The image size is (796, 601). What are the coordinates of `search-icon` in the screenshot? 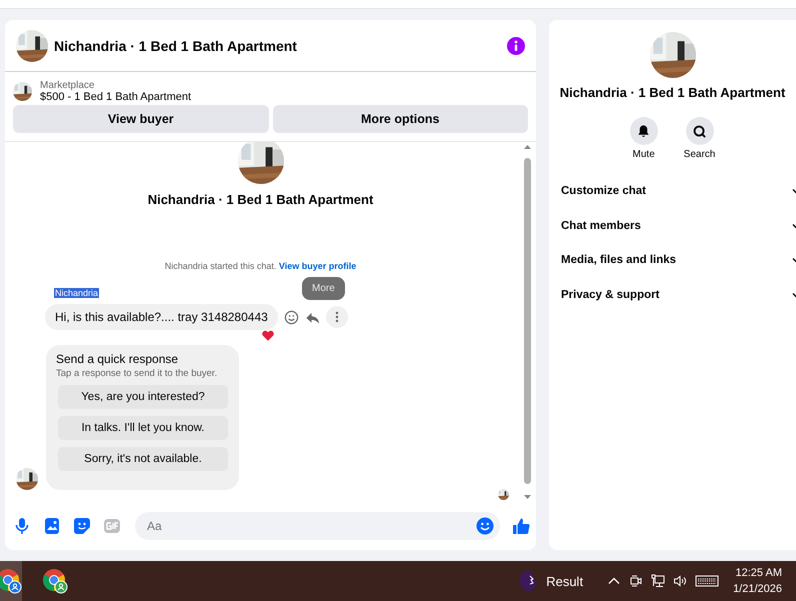 It's located at (699, 131).